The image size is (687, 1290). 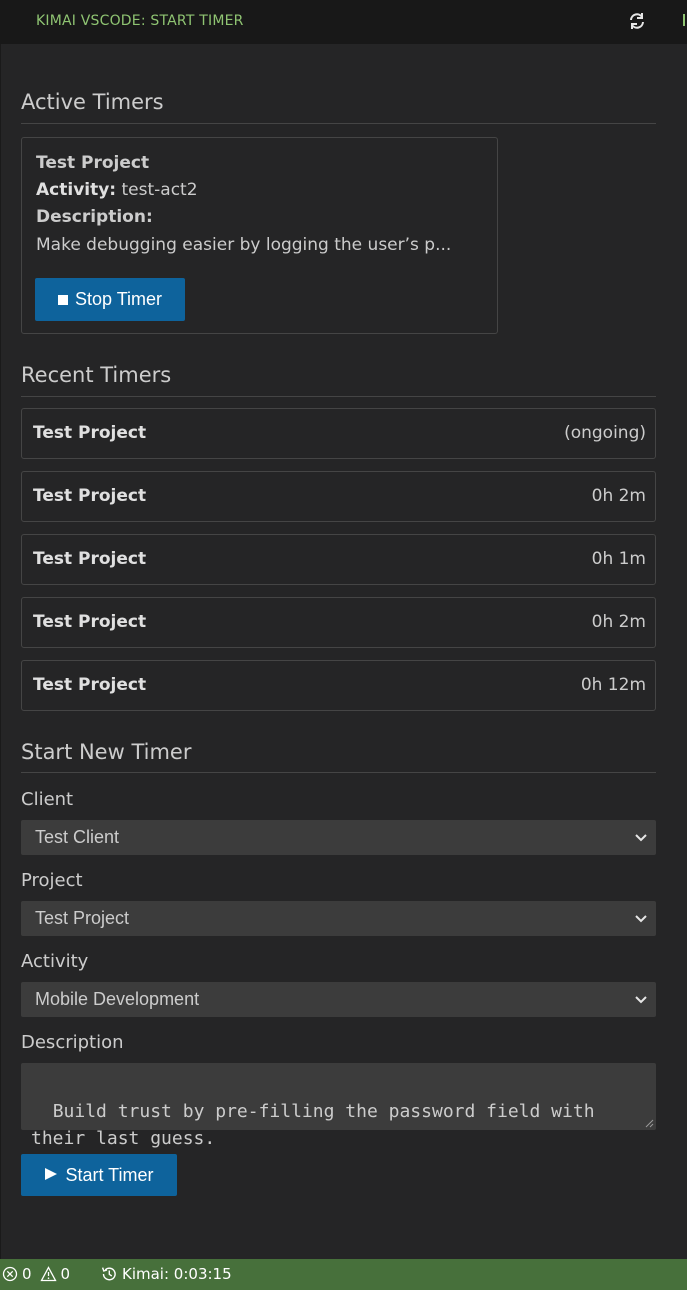 I want to click on start-new-timer-heading: Start New Timer, so click(x=106, y=752).